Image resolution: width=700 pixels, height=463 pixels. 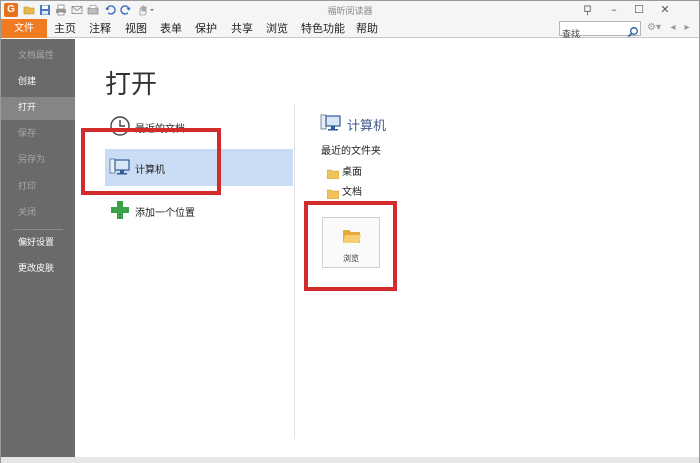 I want to click on menu-help: 帮助, so click(x=367, y=28).